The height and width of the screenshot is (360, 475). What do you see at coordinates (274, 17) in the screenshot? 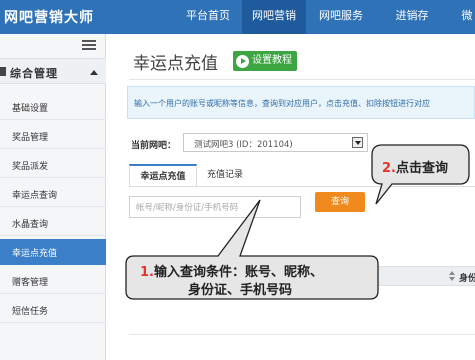
I see `nav-marketing: 网吧营销` at bounding box center [274, 17].